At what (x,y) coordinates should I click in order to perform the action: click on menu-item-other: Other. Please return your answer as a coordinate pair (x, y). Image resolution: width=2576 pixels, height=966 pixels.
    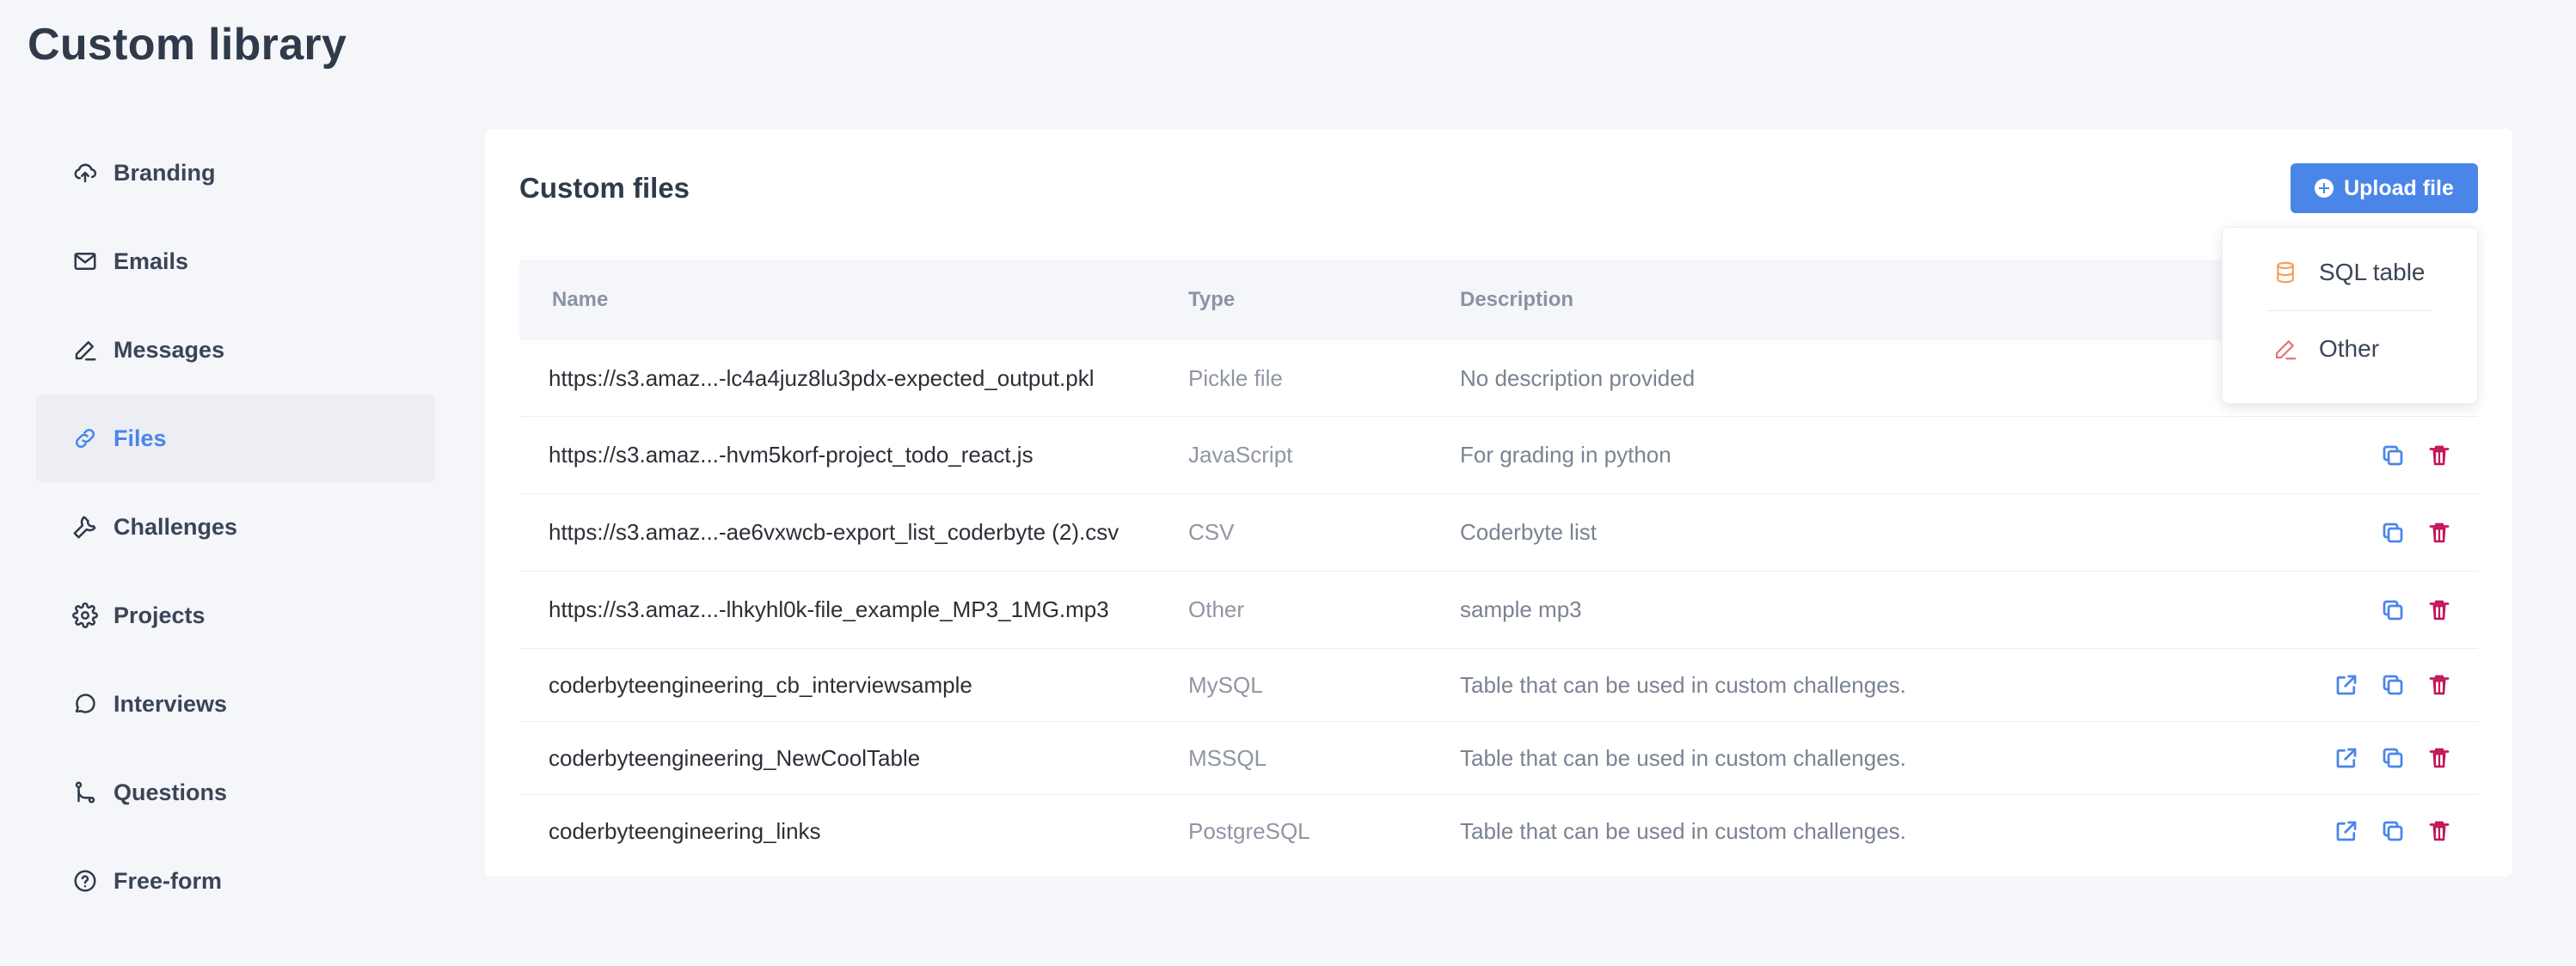
    Looking at the image, I should click on (2350, 349).